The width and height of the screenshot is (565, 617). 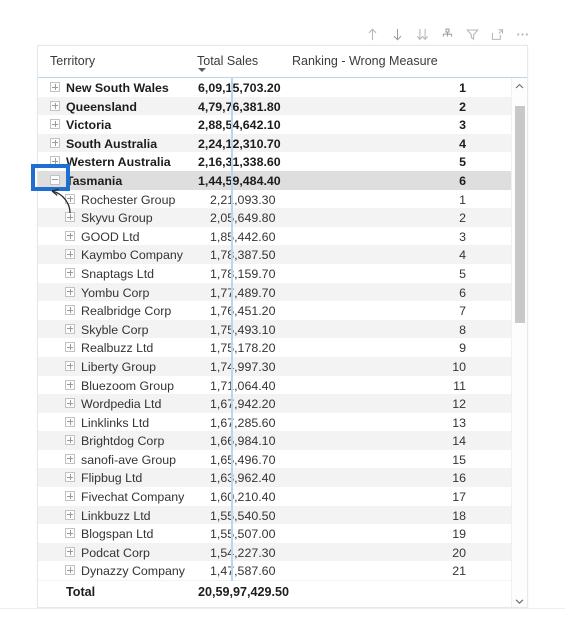 What do you see at coordinates (497, 34) in the screenshot?
I see `focus-mode-icon` at bounding box center [497, 34].